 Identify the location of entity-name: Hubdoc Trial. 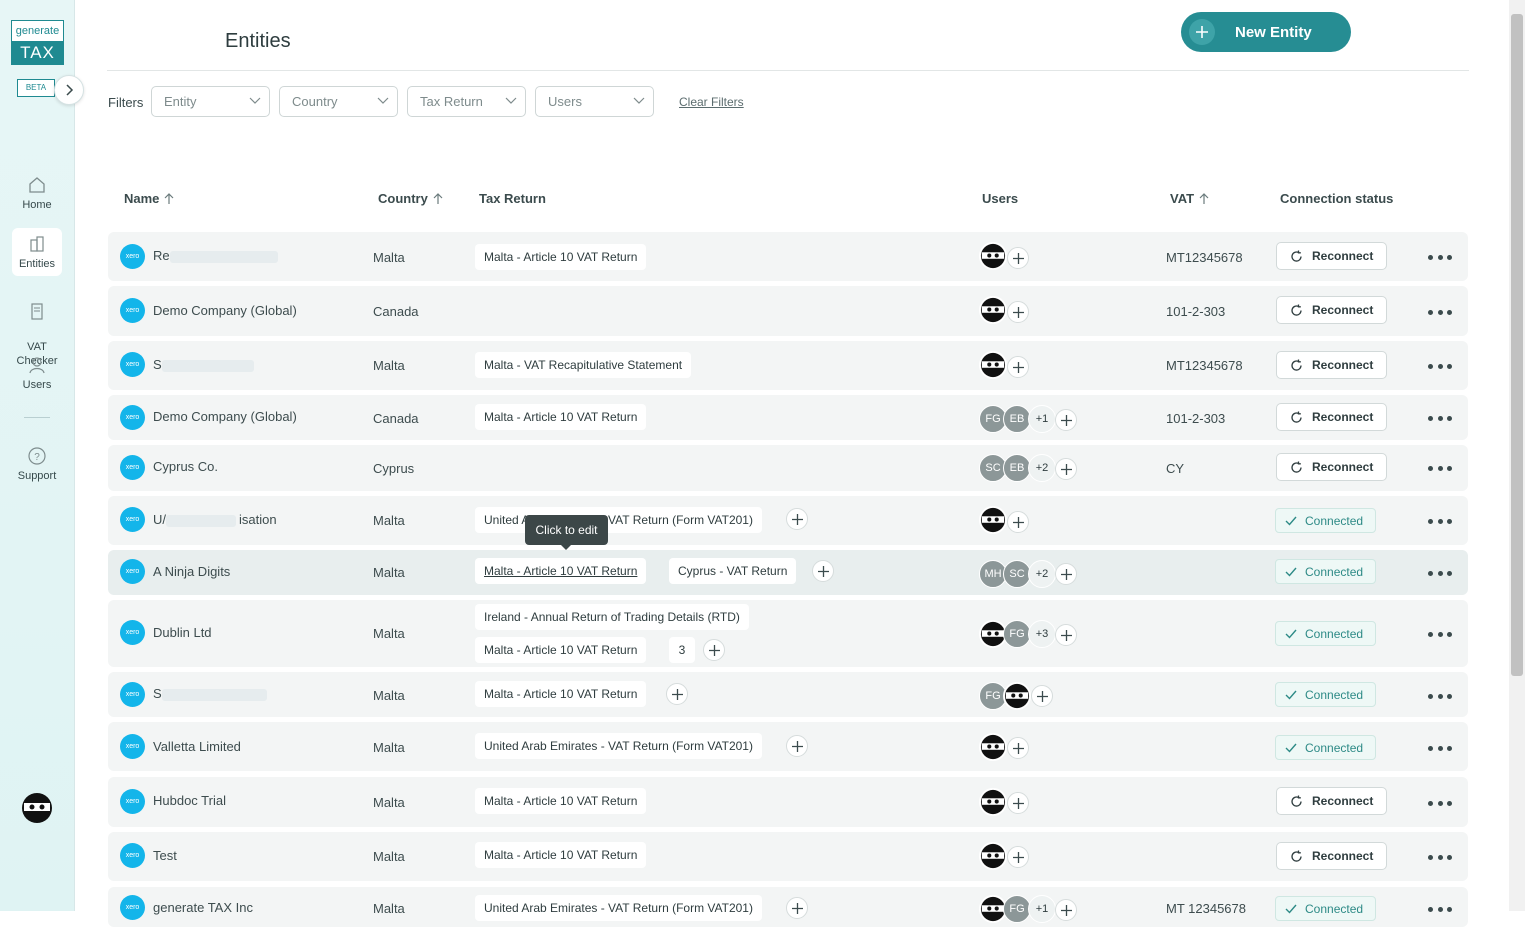
(189, 800).